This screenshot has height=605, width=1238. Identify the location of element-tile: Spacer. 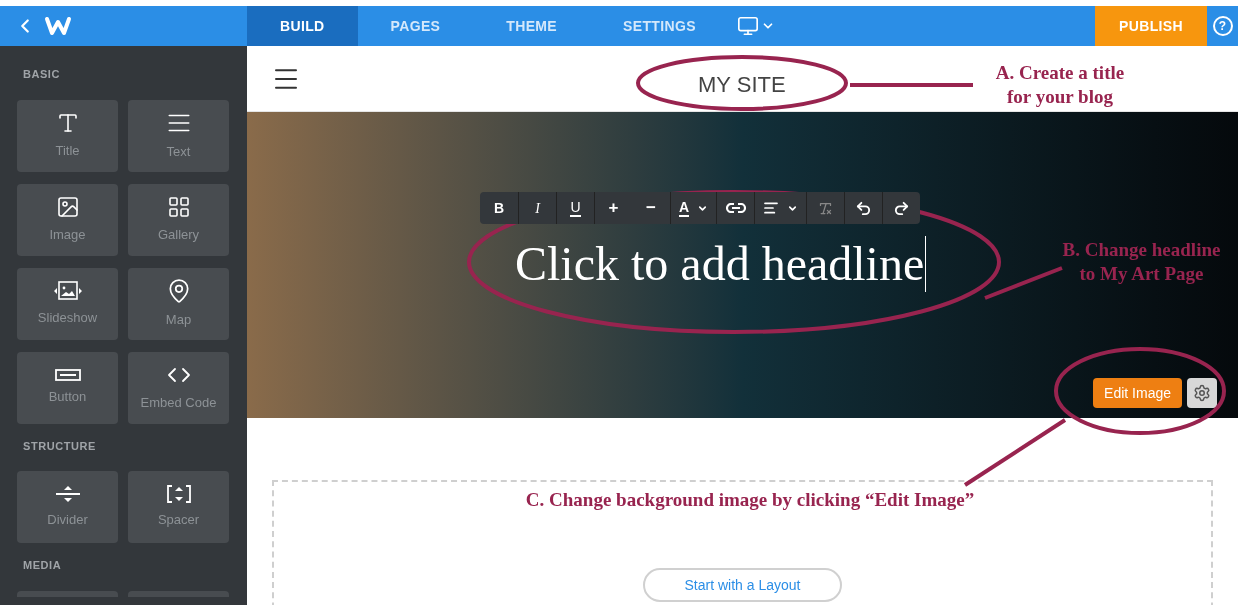
(178, 507).